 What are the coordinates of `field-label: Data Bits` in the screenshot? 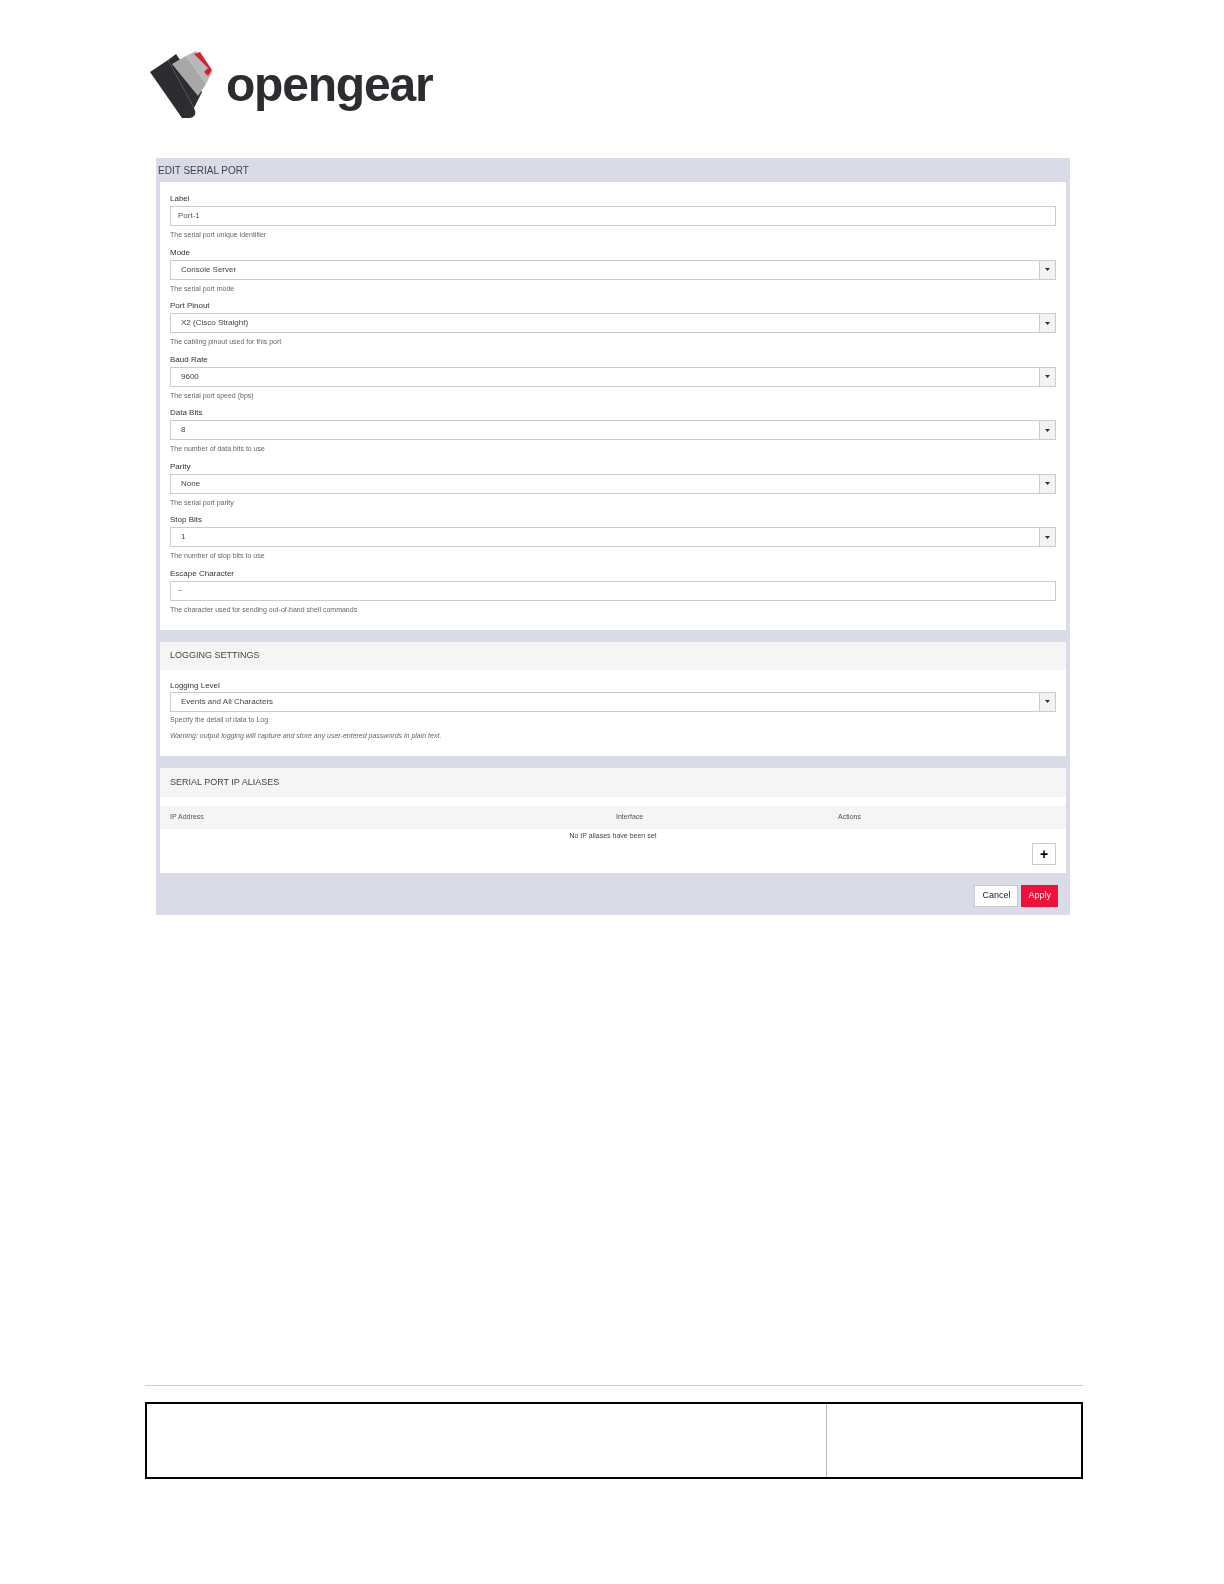 It's located at (187, 413).